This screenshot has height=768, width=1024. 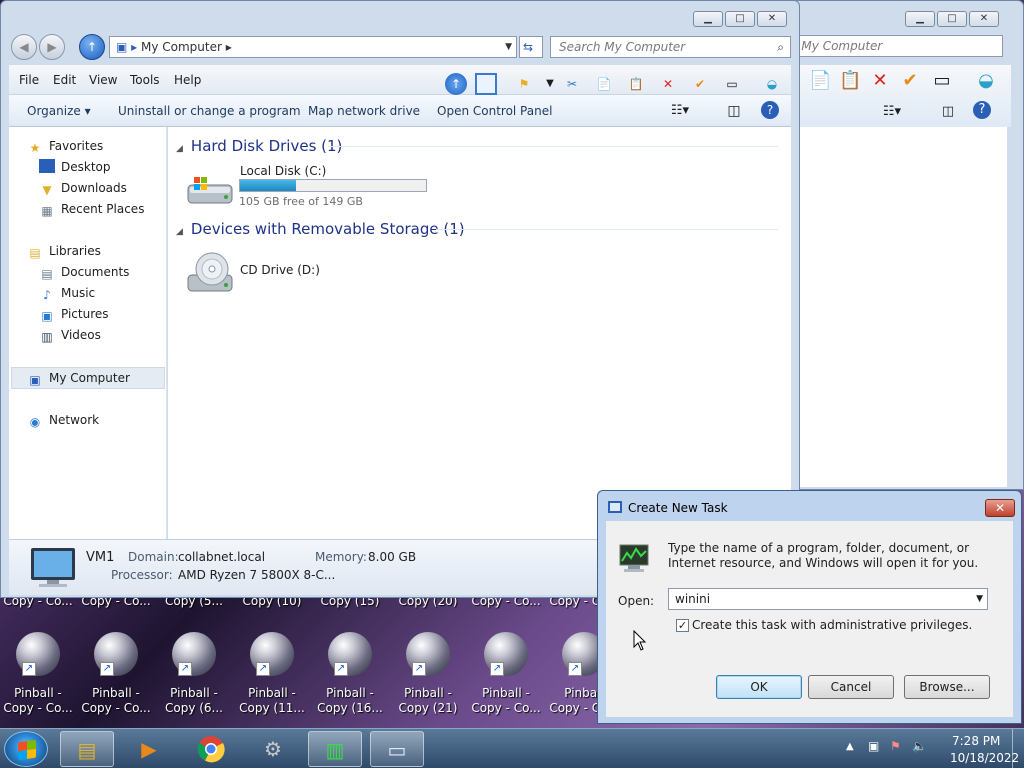 What do you see at coordinates (333, 185) in the screenshot?
I see `local-disk-usage-bar` at bounding box center [333, 185].